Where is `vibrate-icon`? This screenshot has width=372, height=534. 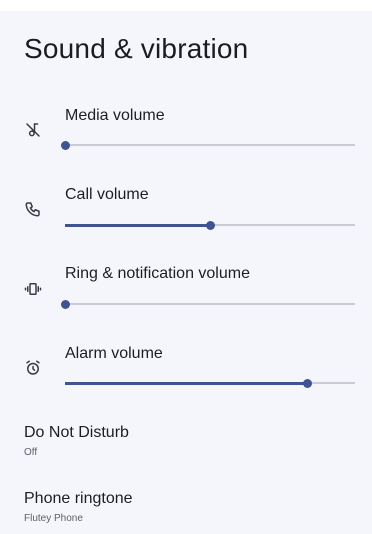
vibrate-icon is located at coordinates (33, 289).